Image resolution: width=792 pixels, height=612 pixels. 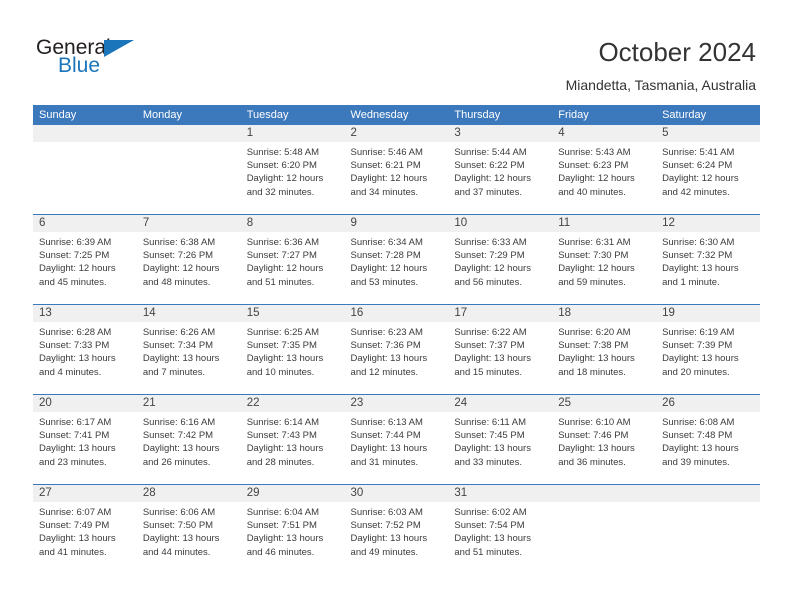 I want to click on daylight-text-line2: and 42 minutes., so click(x=696, y=192).